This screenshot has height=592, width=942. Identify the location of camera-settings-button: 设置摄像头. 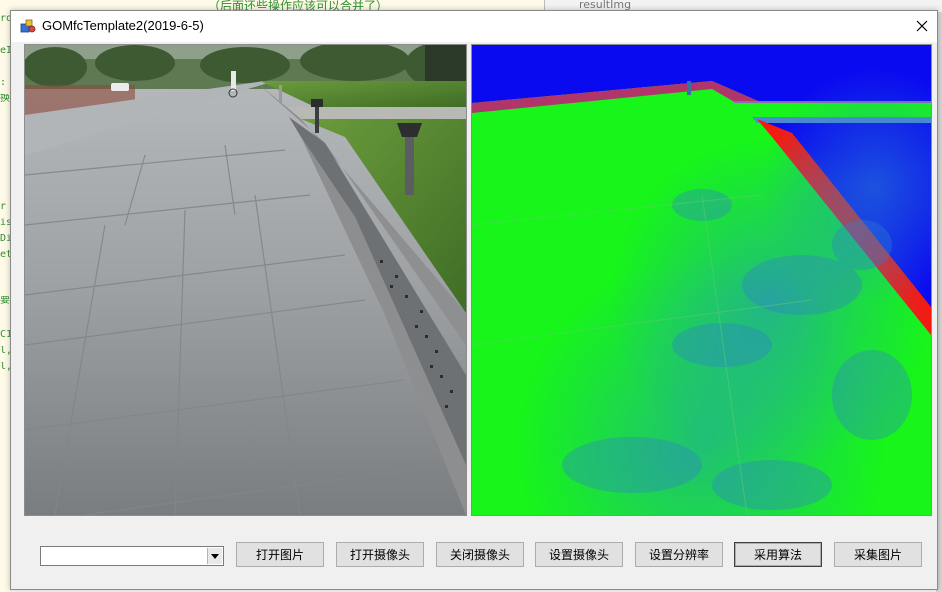
(579, 554).